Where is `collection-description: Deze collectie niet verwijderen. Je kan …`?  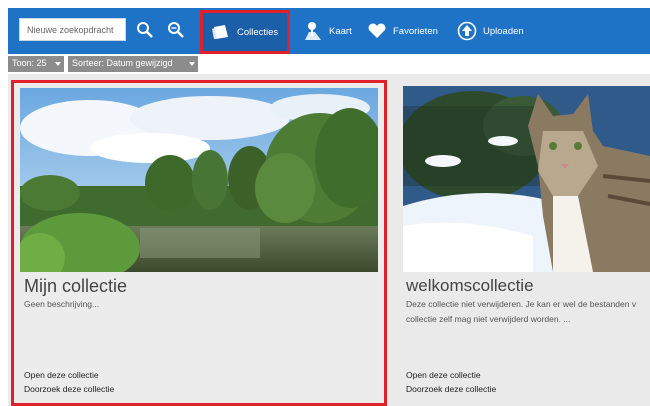 collection-description: Deze collectie niet verwijderen. Je kan … is located at coordinates (521, 311).